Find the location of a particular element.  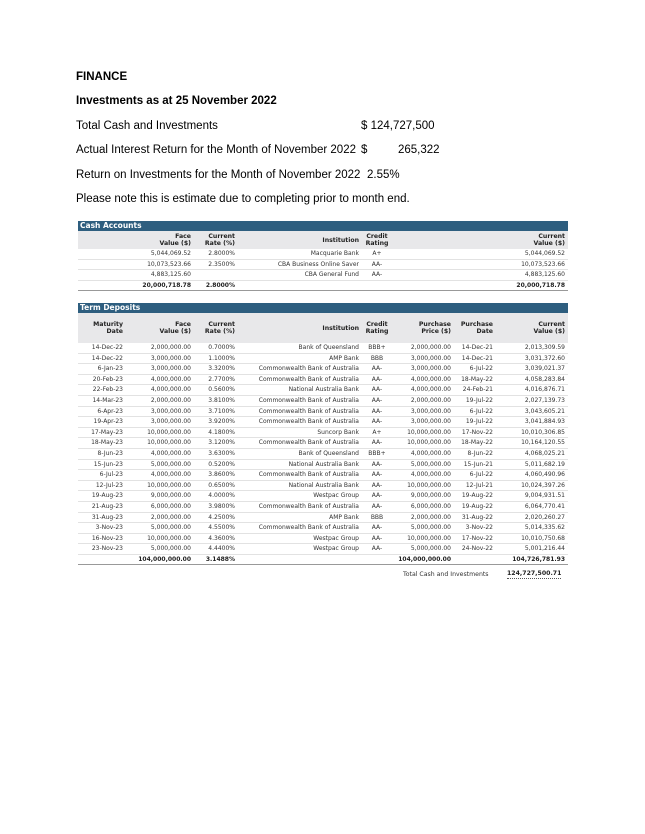

maturity-date-cell: 14-Mar-23 is located at coordinates (102, 401).